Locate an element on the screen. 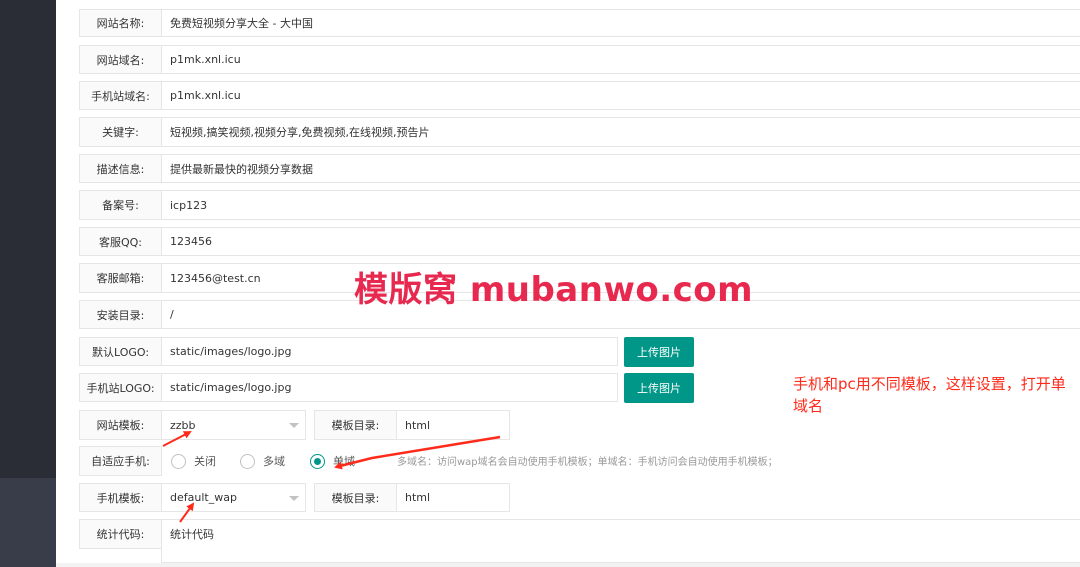 Image resolution: width=1080 pixels, height=567 pixels. radio-single-domain-label: 单域 is located at coordinates (344, 461).